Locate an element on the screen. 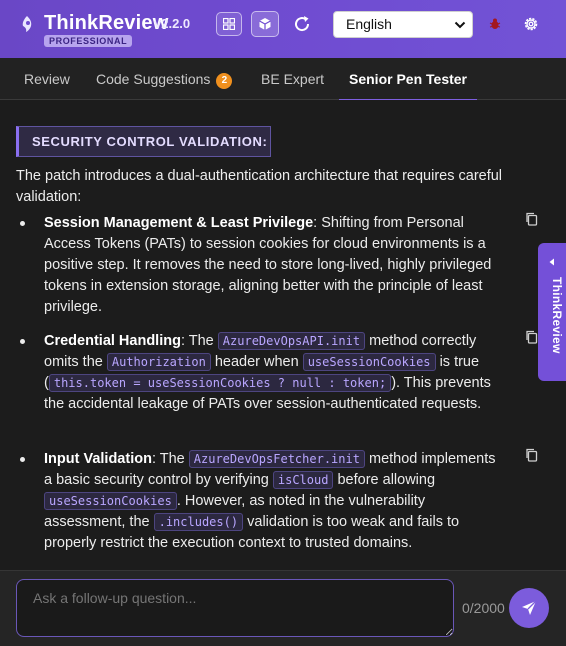 The image size is (566, 646). cube-button is located at coordinates (265, 24).